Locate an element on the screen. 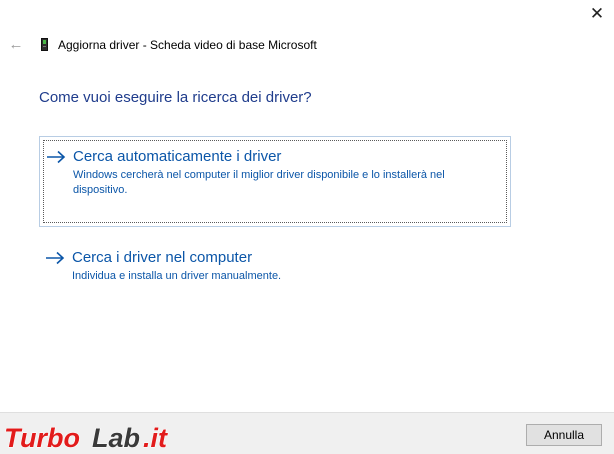 This screenshot has height=454, width=614. back-arrow-icon: ← is located at coordinates (16, 44).